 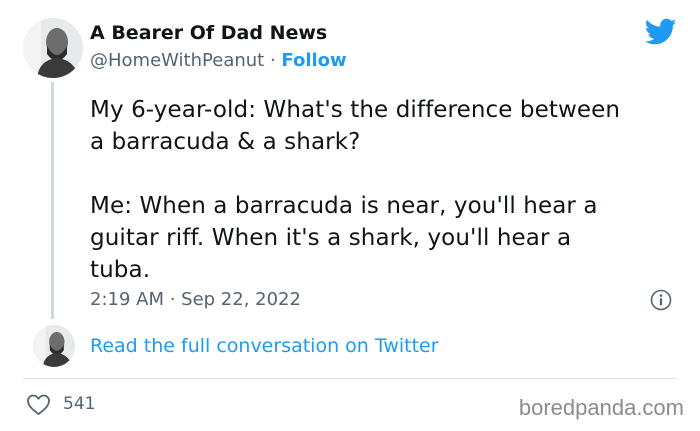 I want to click on follow-button: Follow, so click(x=313, y=60).